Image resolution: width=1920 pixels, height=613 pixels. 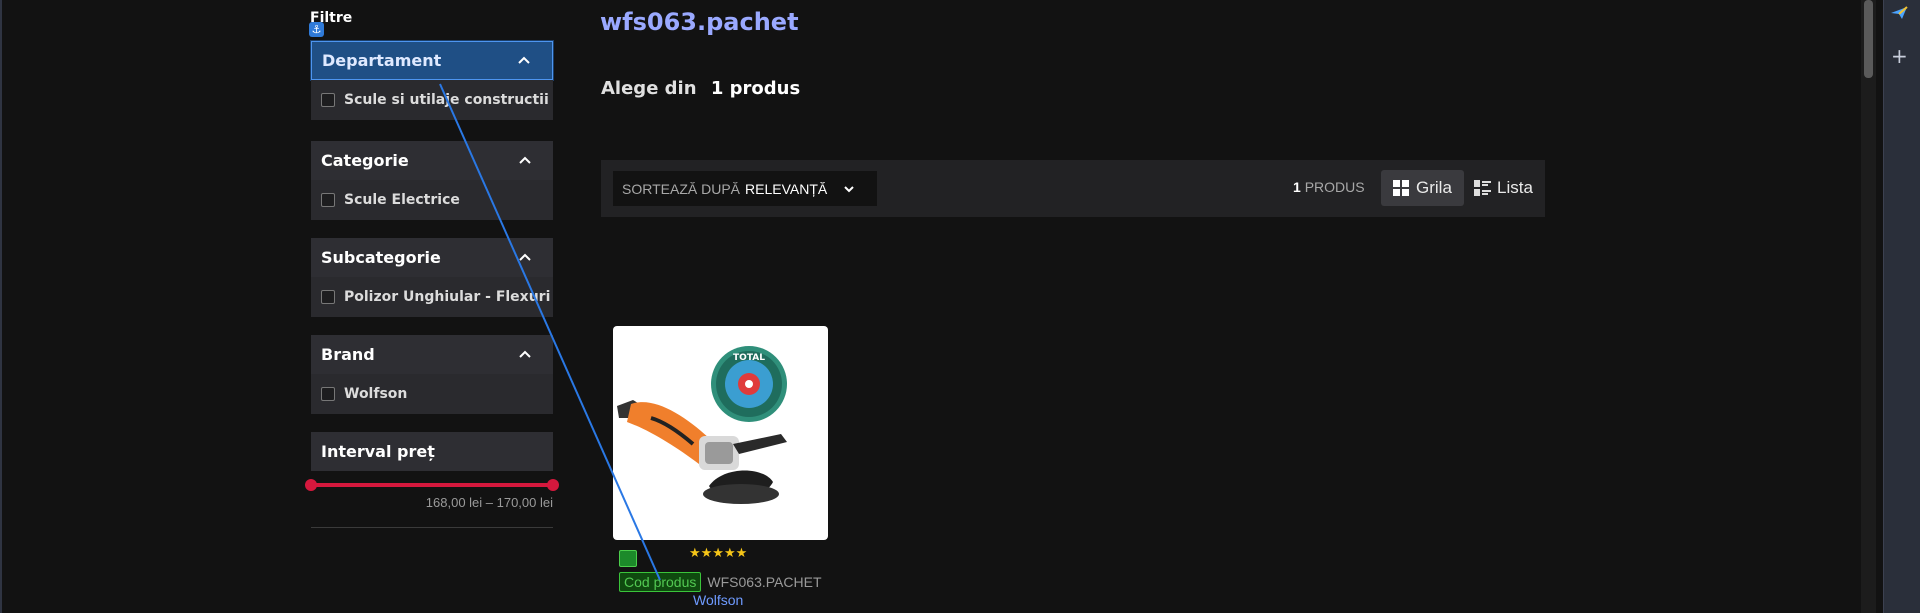 I want to click on filter-option-label: Scule Electrice, so click(x=402, y=200).